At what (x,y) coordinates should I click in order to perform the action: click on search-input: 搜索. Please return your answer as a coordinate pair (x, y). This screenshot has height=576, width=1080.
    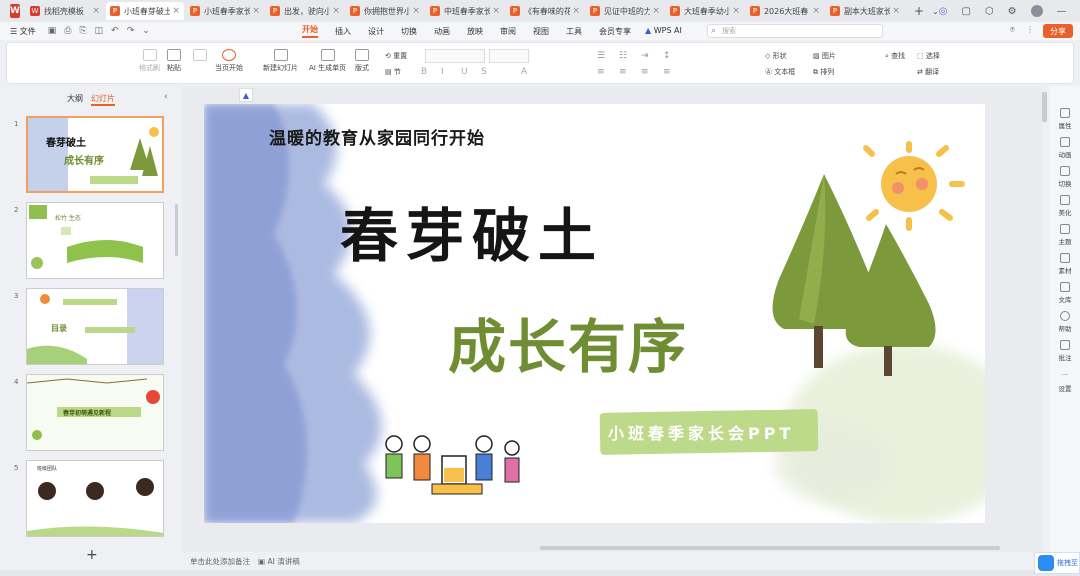
    Looking at the image, I should click on (795, 31).